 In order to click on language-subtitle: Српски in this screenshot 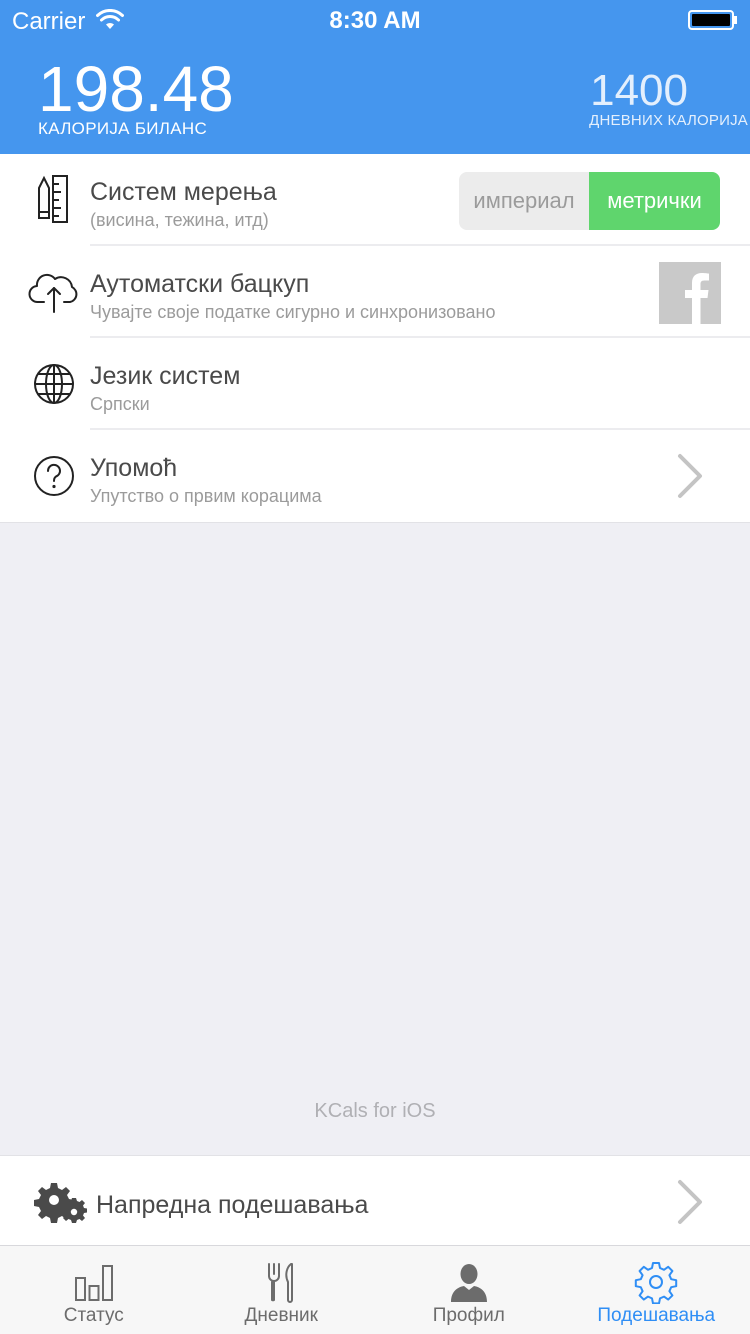, I will do `click(120, 404)`.